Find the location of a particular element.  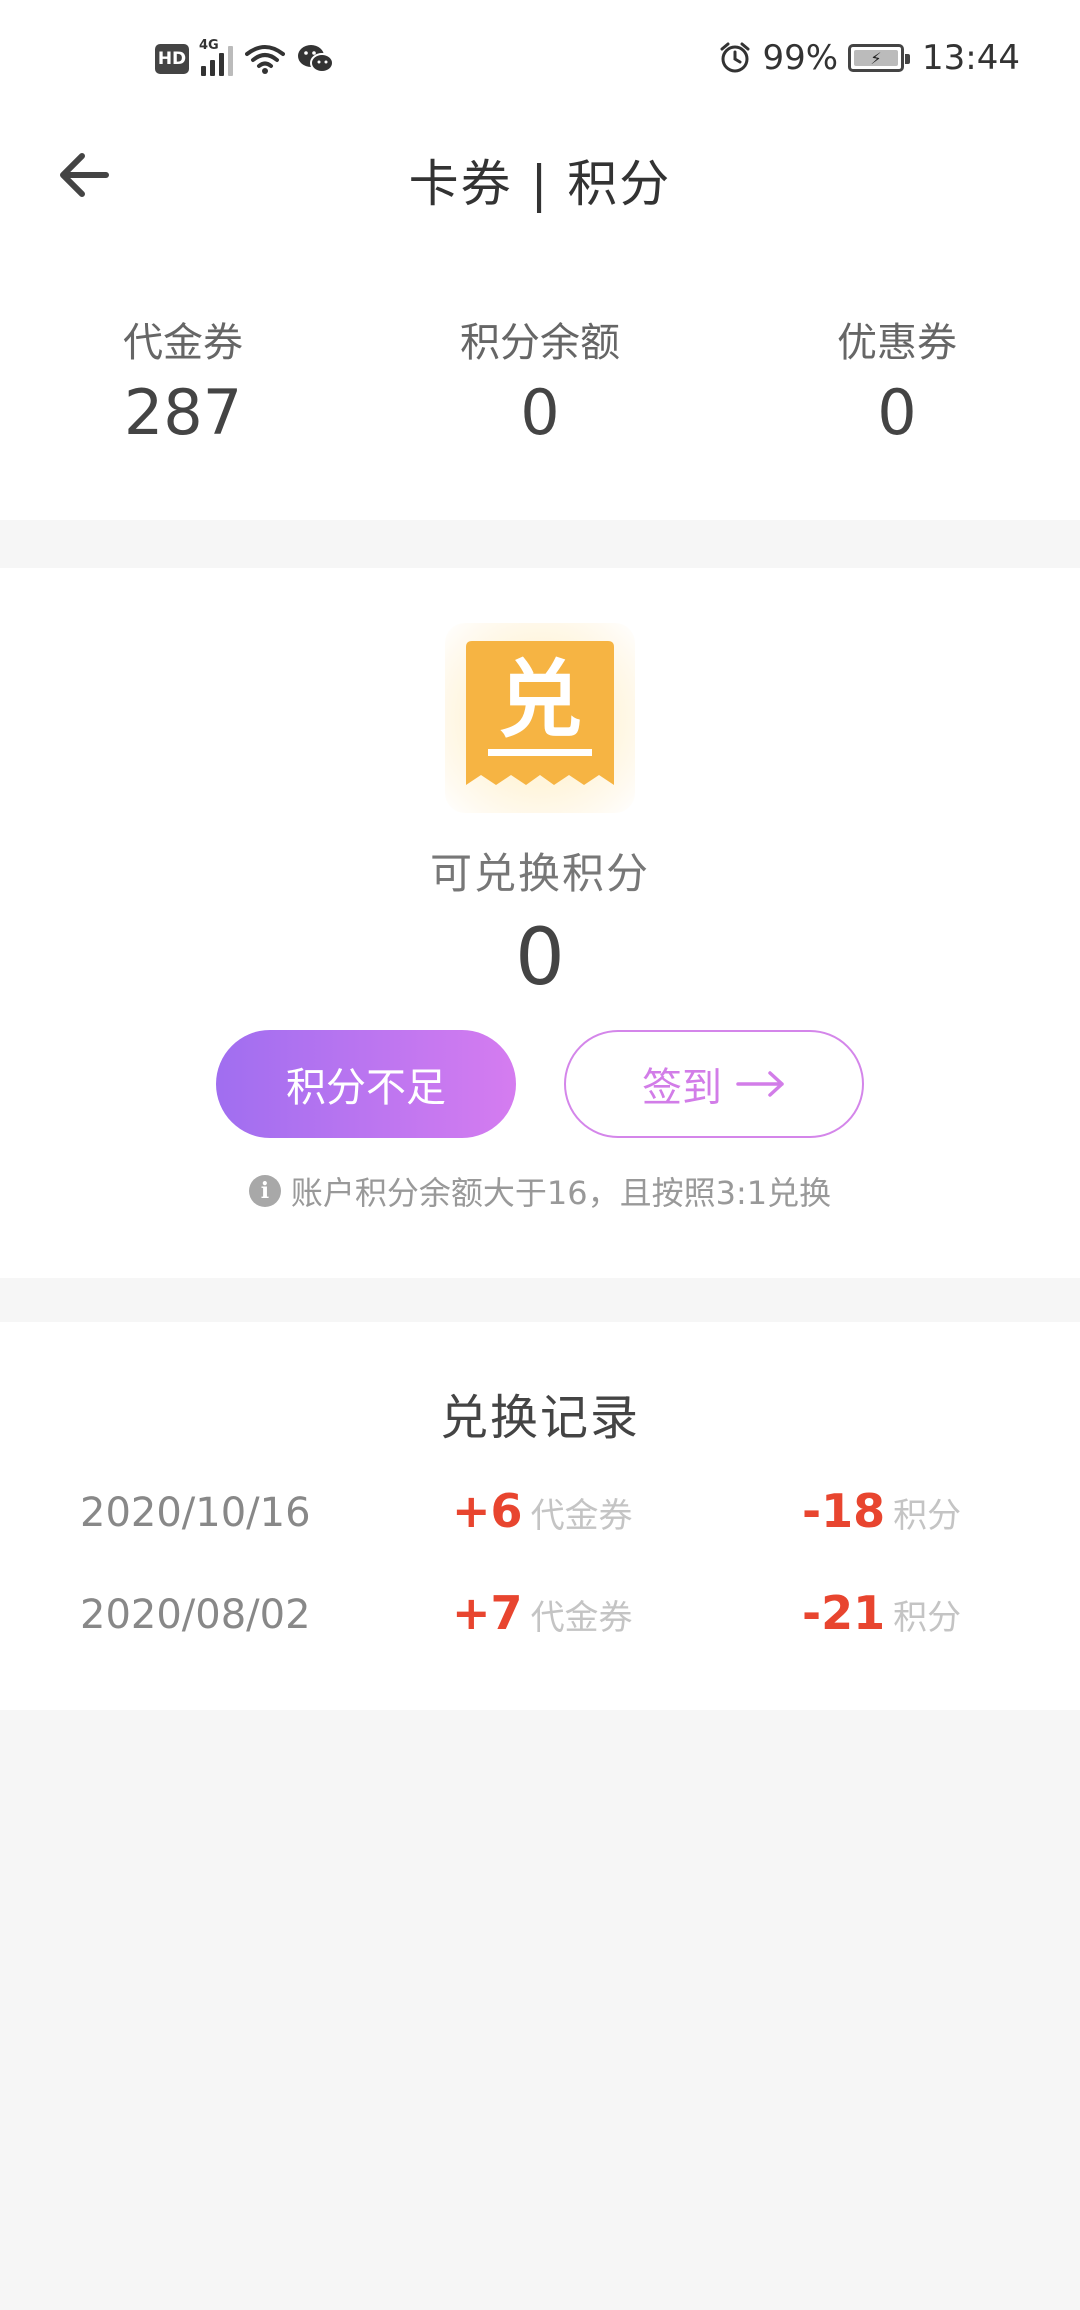

exchange-hint: i 账户积分余额大于16，且按照3:1兑换 is located at coordinates (540, 1191).